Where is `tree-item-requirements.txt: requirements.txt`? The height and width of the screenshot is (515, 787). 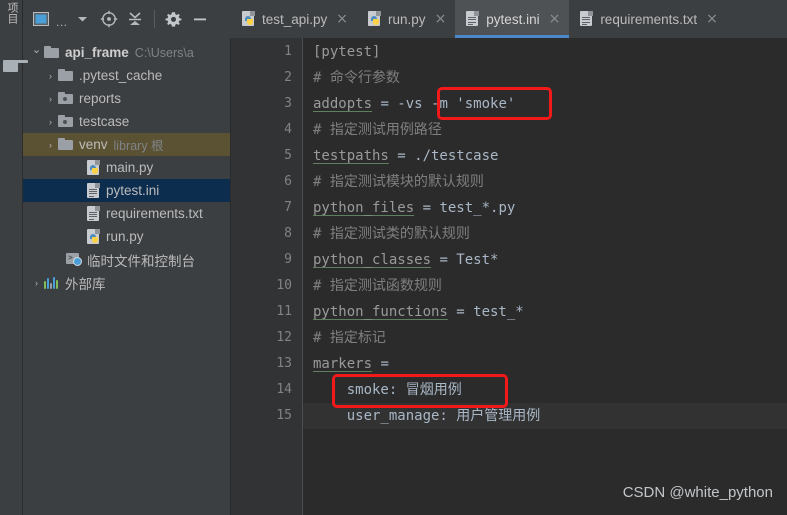
tree-item-requirements.txt: requirements.txt is located at coordinates (126, 213).